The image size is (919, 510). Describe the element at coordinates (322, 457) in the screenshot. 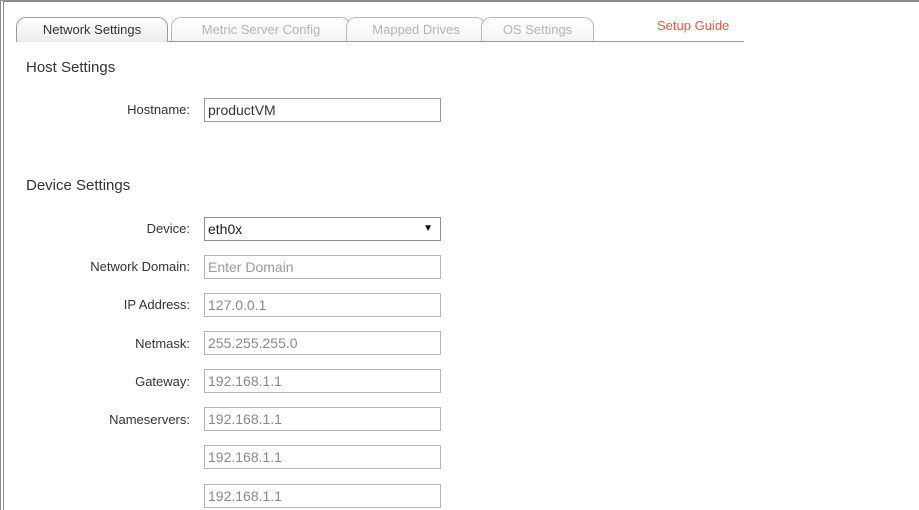

I see `nameserver-2-input` at that location.